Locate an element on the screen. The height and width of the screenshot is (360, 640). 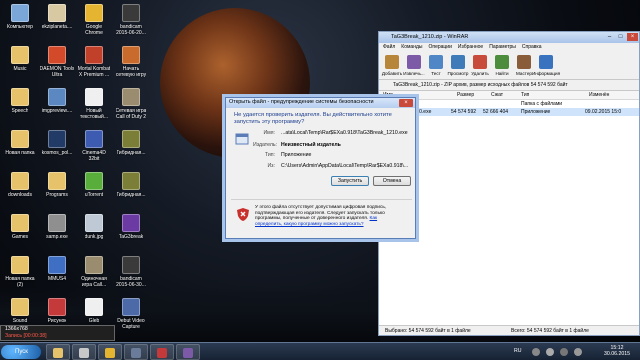
minimize-button: – is located at coordinates (609, 37).